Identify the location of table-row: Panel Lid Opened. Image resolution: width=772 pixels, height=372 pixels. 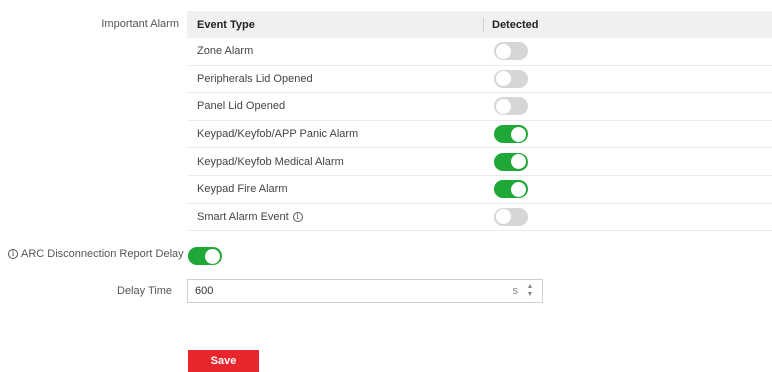
(479, 107).